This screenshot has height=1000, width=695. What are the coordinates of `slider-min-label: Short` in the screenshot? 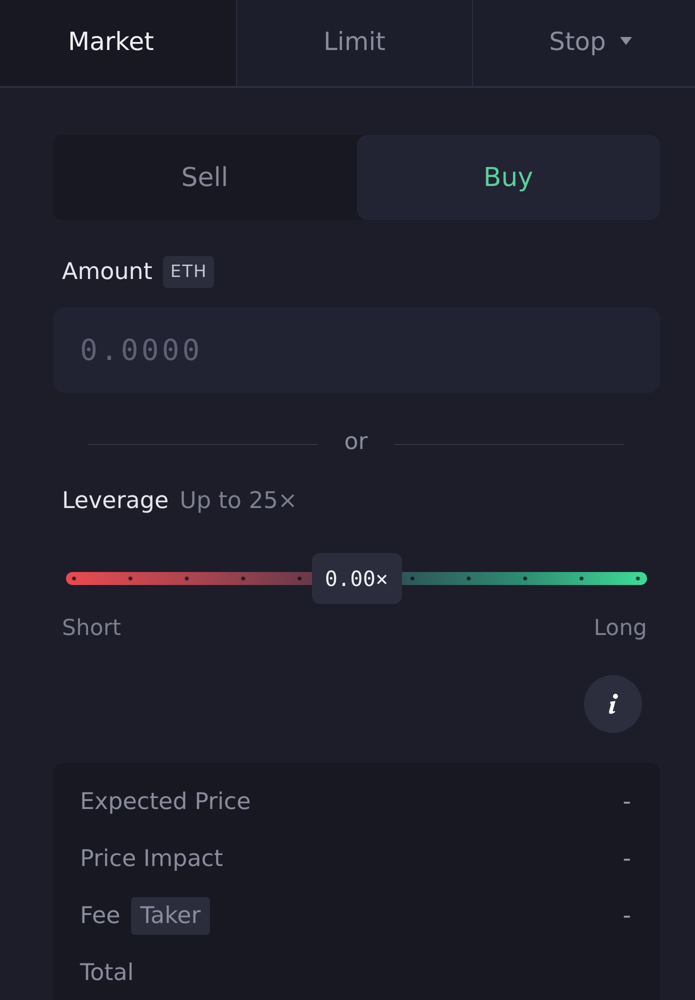 It's located at (92, 628).